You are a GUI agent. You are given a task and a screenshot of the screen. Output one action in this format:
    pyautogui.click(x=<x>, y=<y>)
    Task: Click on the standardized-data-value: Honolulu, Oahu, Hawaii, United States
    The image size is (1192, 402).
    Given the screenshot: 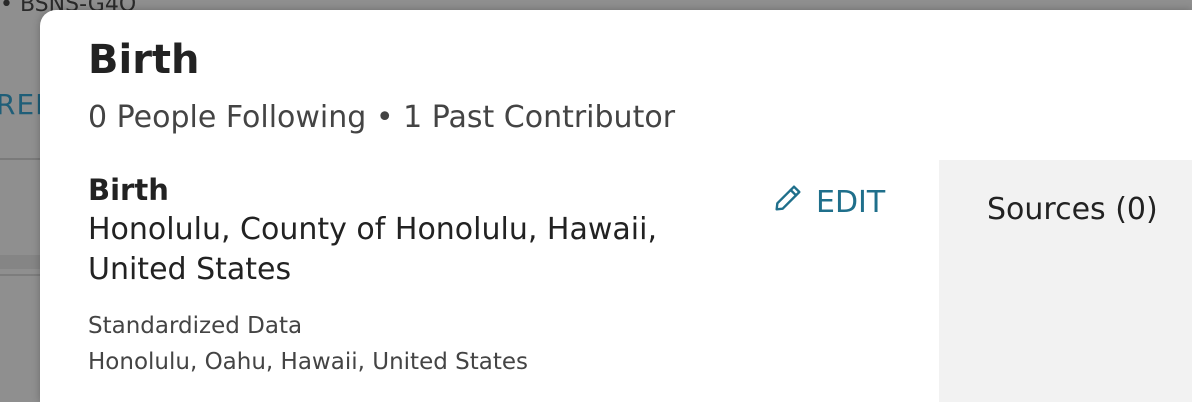 What is the action you would take?
    pyautogui.click(x=308, y=362)
    